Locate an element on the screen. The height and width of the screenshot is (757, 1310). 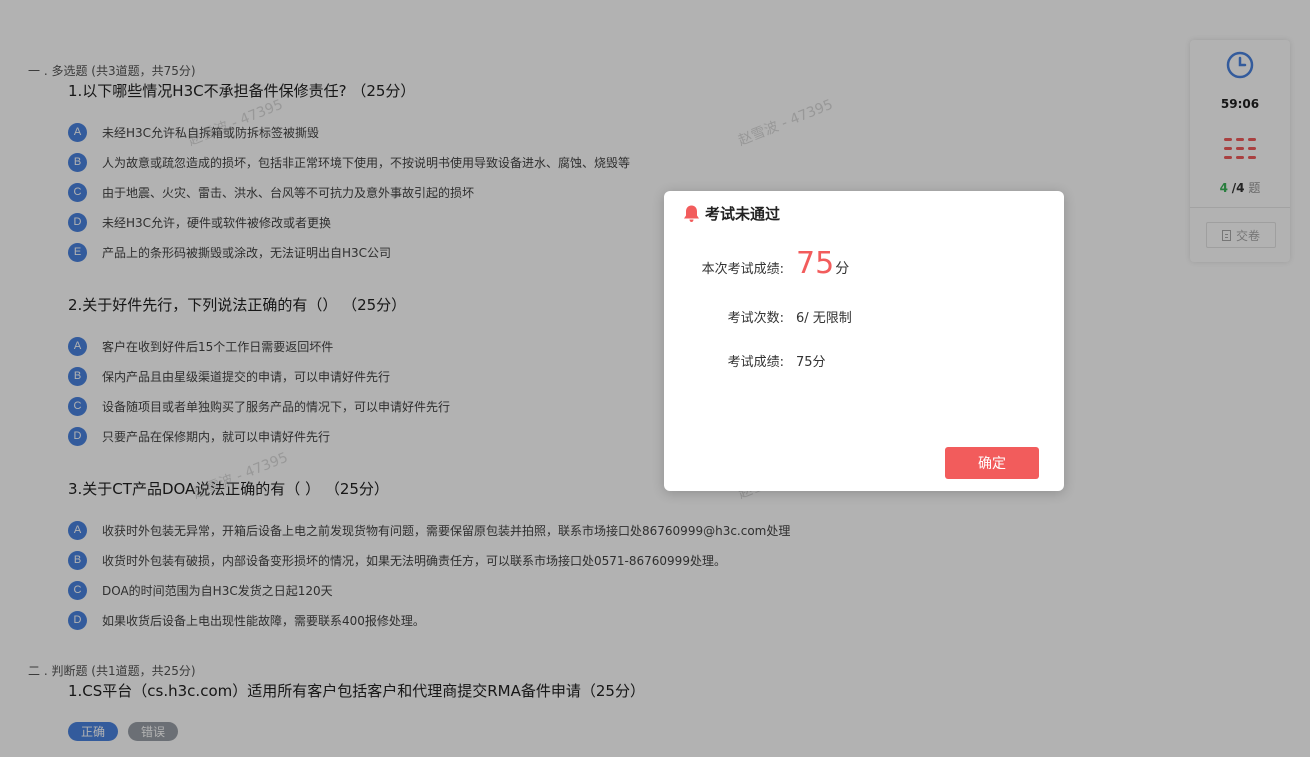
exam-score-row: 考试成绩: 75分 is located at coordinates (745, 360).